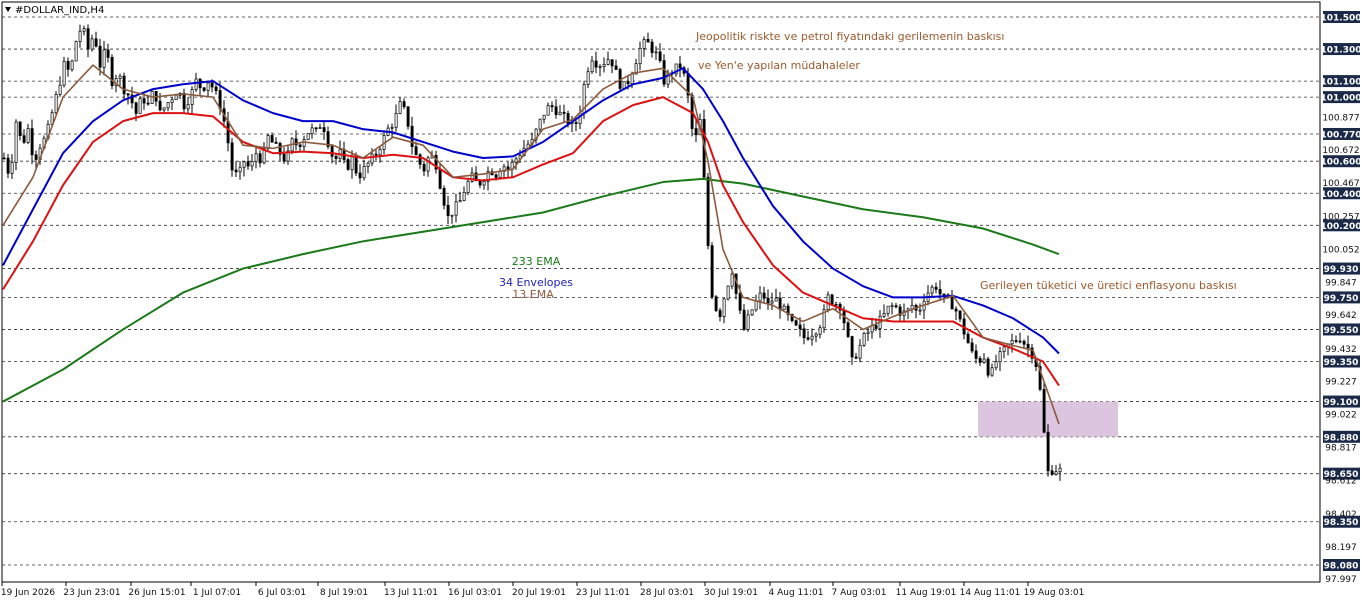 This screenshot has width=1362, height=603. Describe the element at coordinates (536, 261) in the screenshot. I see `label-ema233: 233 EMA` at that location.